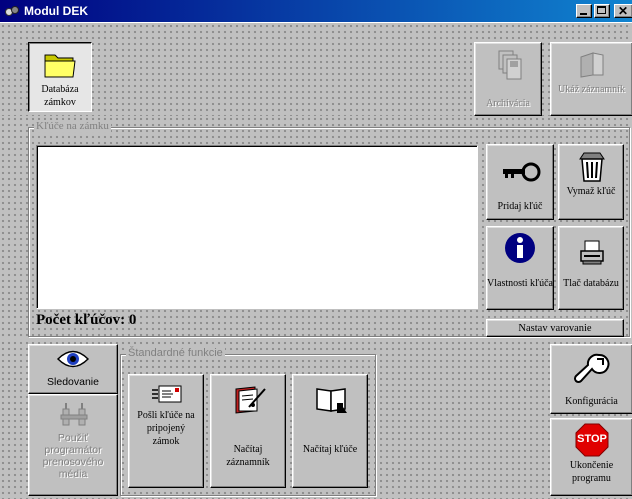  Describe the element at coordinates (73, 382) in the screenshot. I see `monitoring-label: Sledovanie` at that location.